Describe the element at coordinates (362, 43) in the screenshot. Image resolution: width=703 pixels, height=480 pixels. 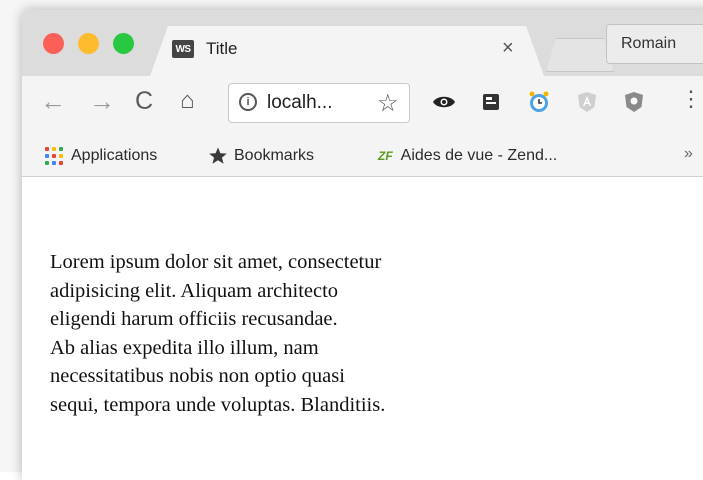
I see `tab-strip: WS Title × Romain` at that location.